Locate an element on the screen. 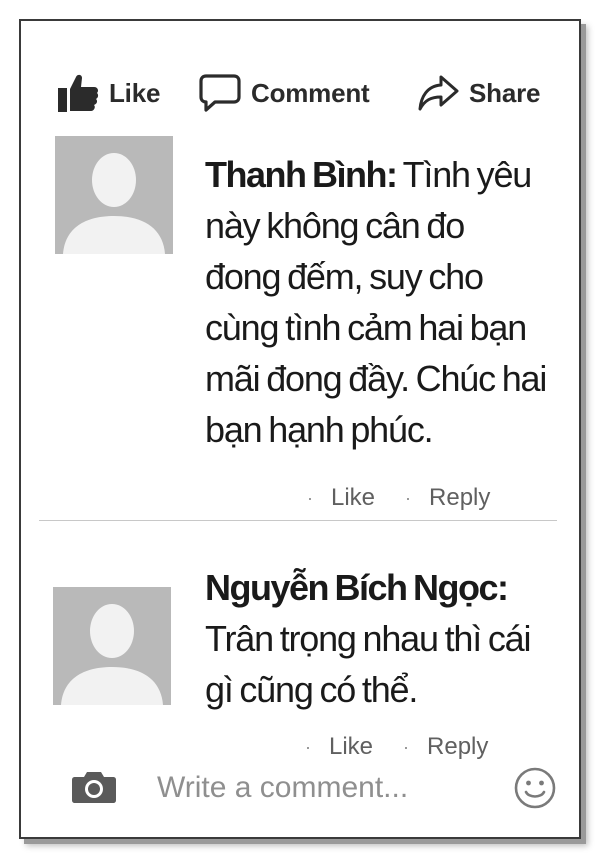  share-arrow-icon is located at coordinates (438, 93).